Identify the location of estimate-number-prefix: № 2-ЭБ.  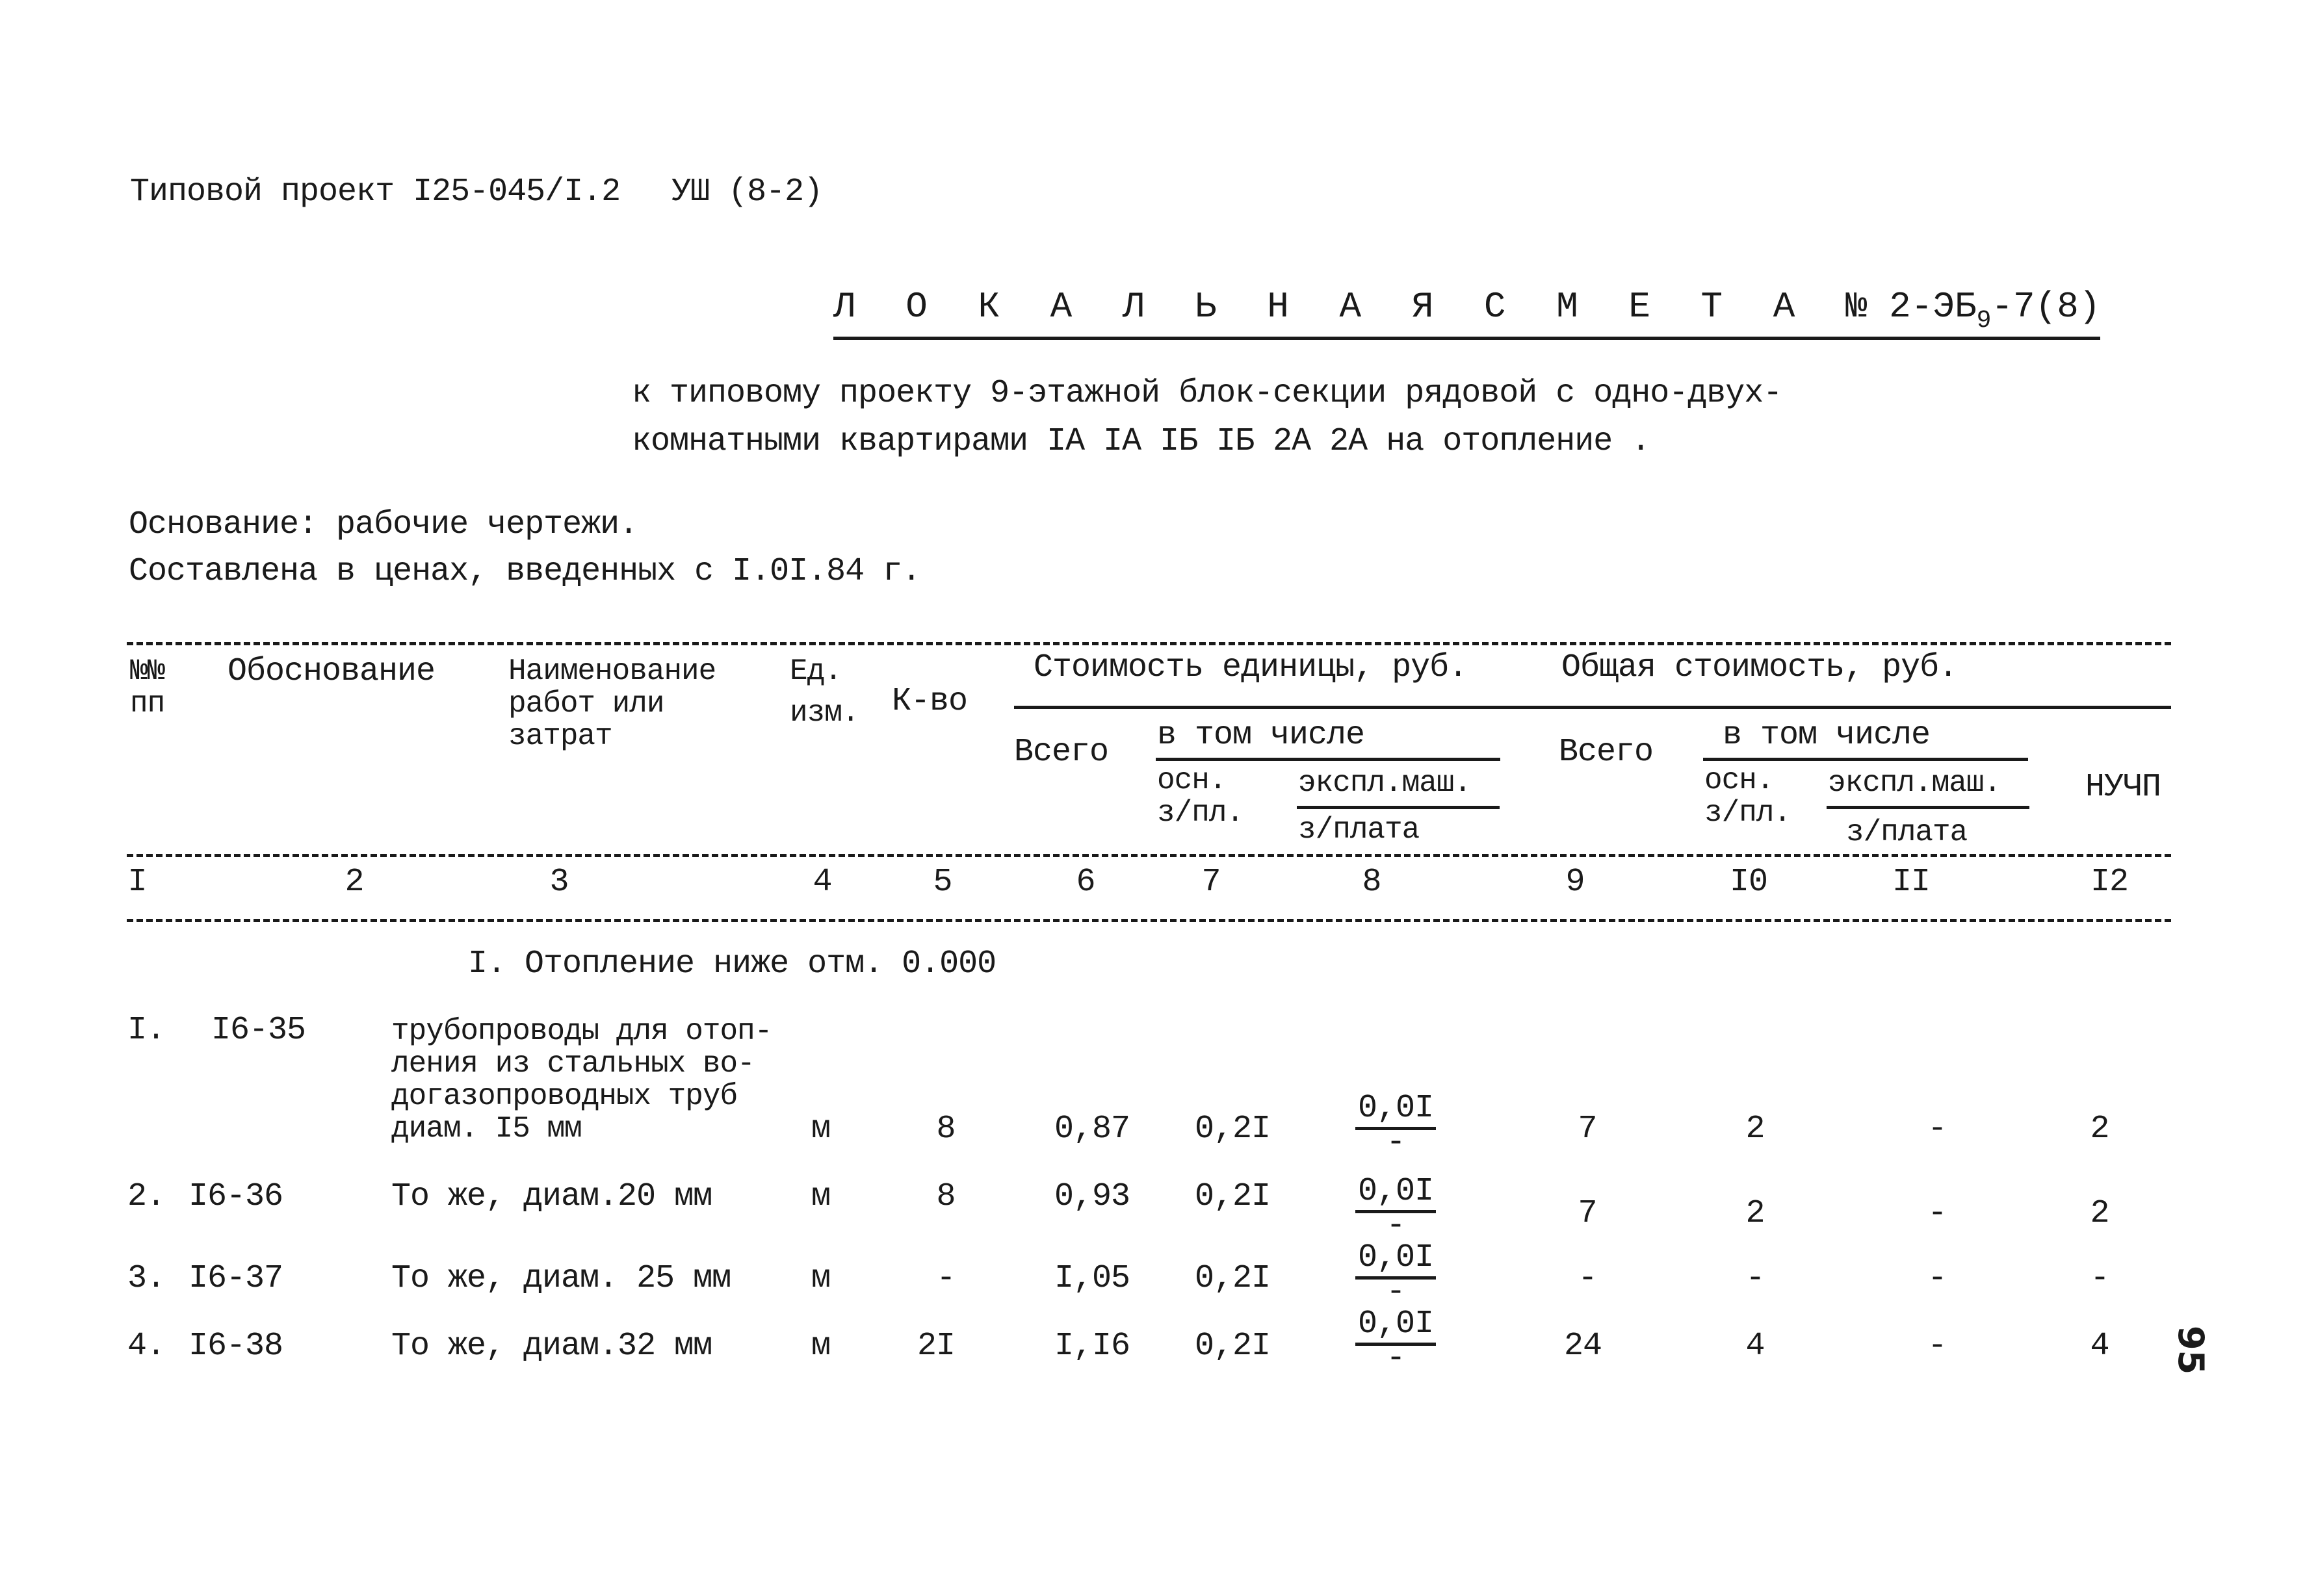
(1911, 307).